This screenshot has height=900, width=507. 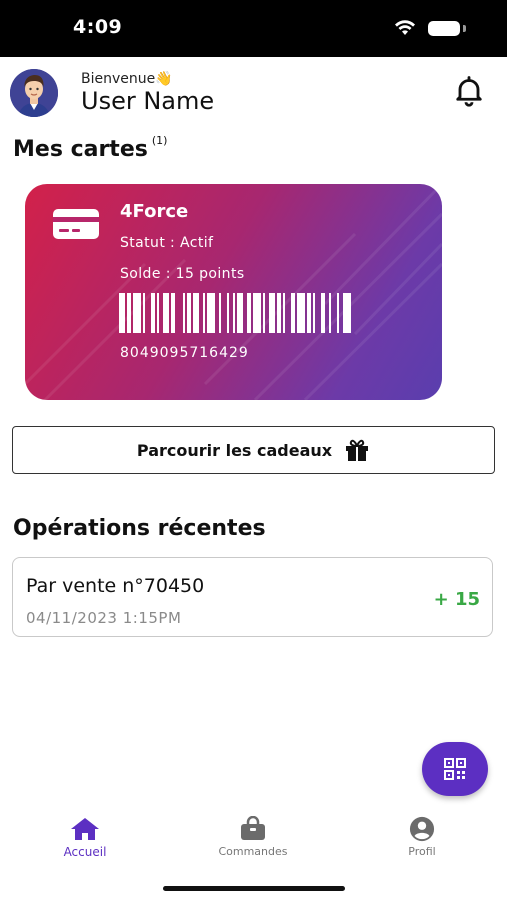 What do you see at coordinates (154, 211) in the screenshot?
I see `card-name: 4Force` at bounding box center [154, 211].